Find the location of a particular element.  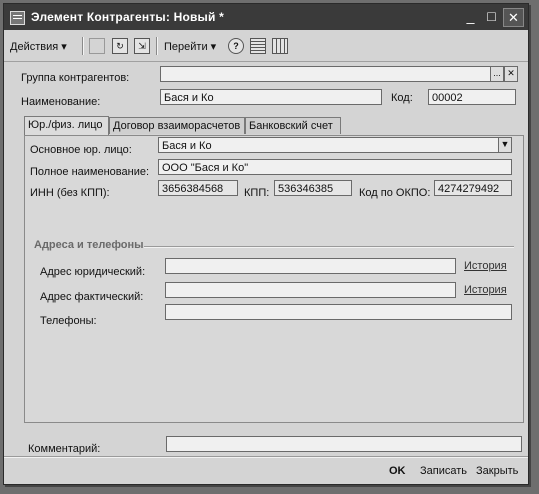

actions-menu: Действия ▾ is located at coordinates (38, 46).